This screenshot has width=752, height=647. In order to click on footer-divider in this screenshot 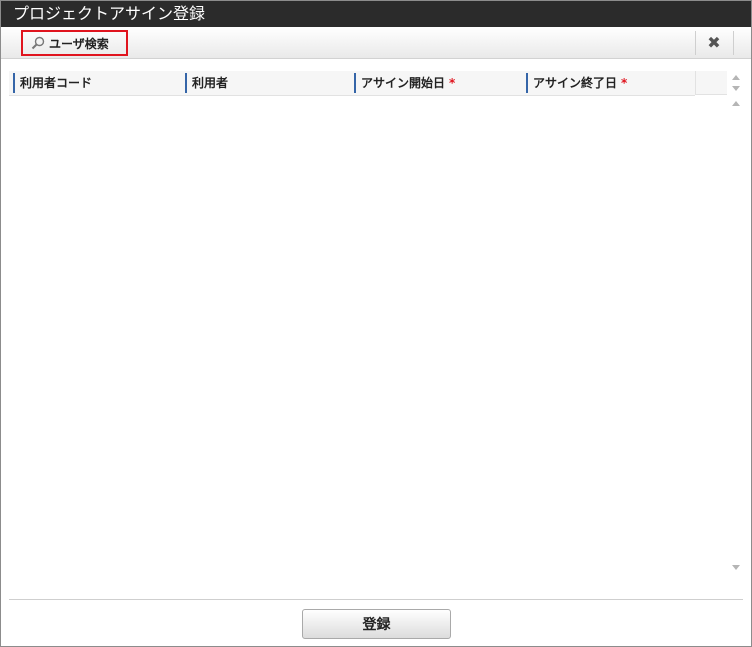, I will do `click(376, 599)`.